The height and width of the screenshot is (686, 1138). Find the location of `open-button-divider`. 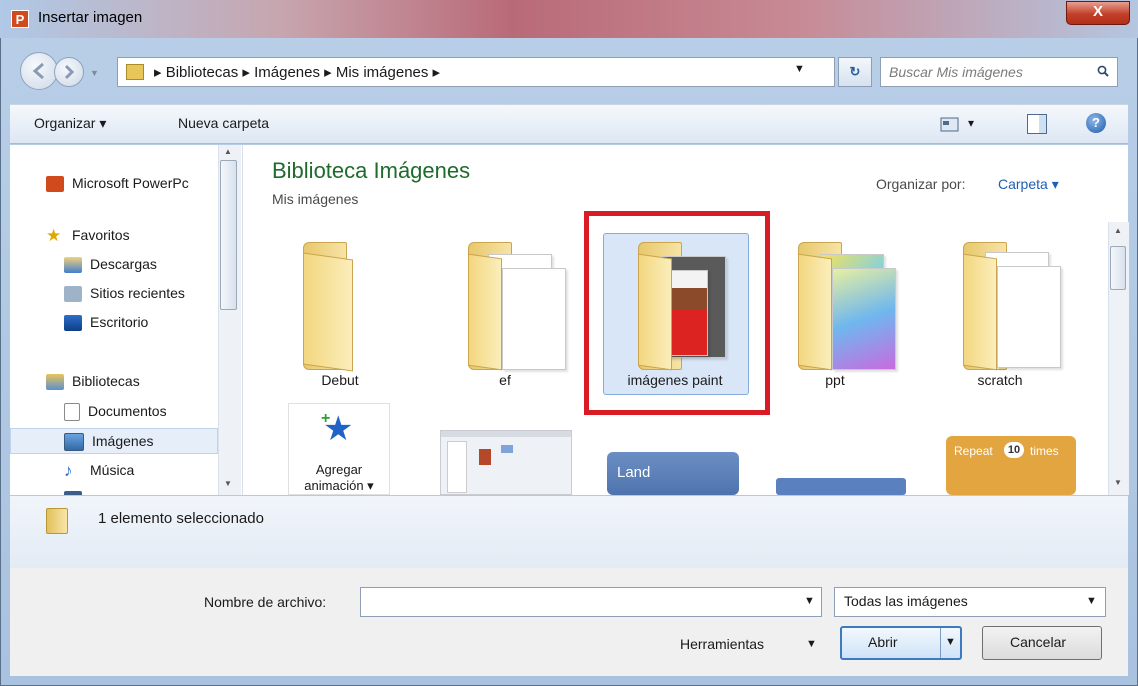

open-button-divider is located at coordinates (940, 643).